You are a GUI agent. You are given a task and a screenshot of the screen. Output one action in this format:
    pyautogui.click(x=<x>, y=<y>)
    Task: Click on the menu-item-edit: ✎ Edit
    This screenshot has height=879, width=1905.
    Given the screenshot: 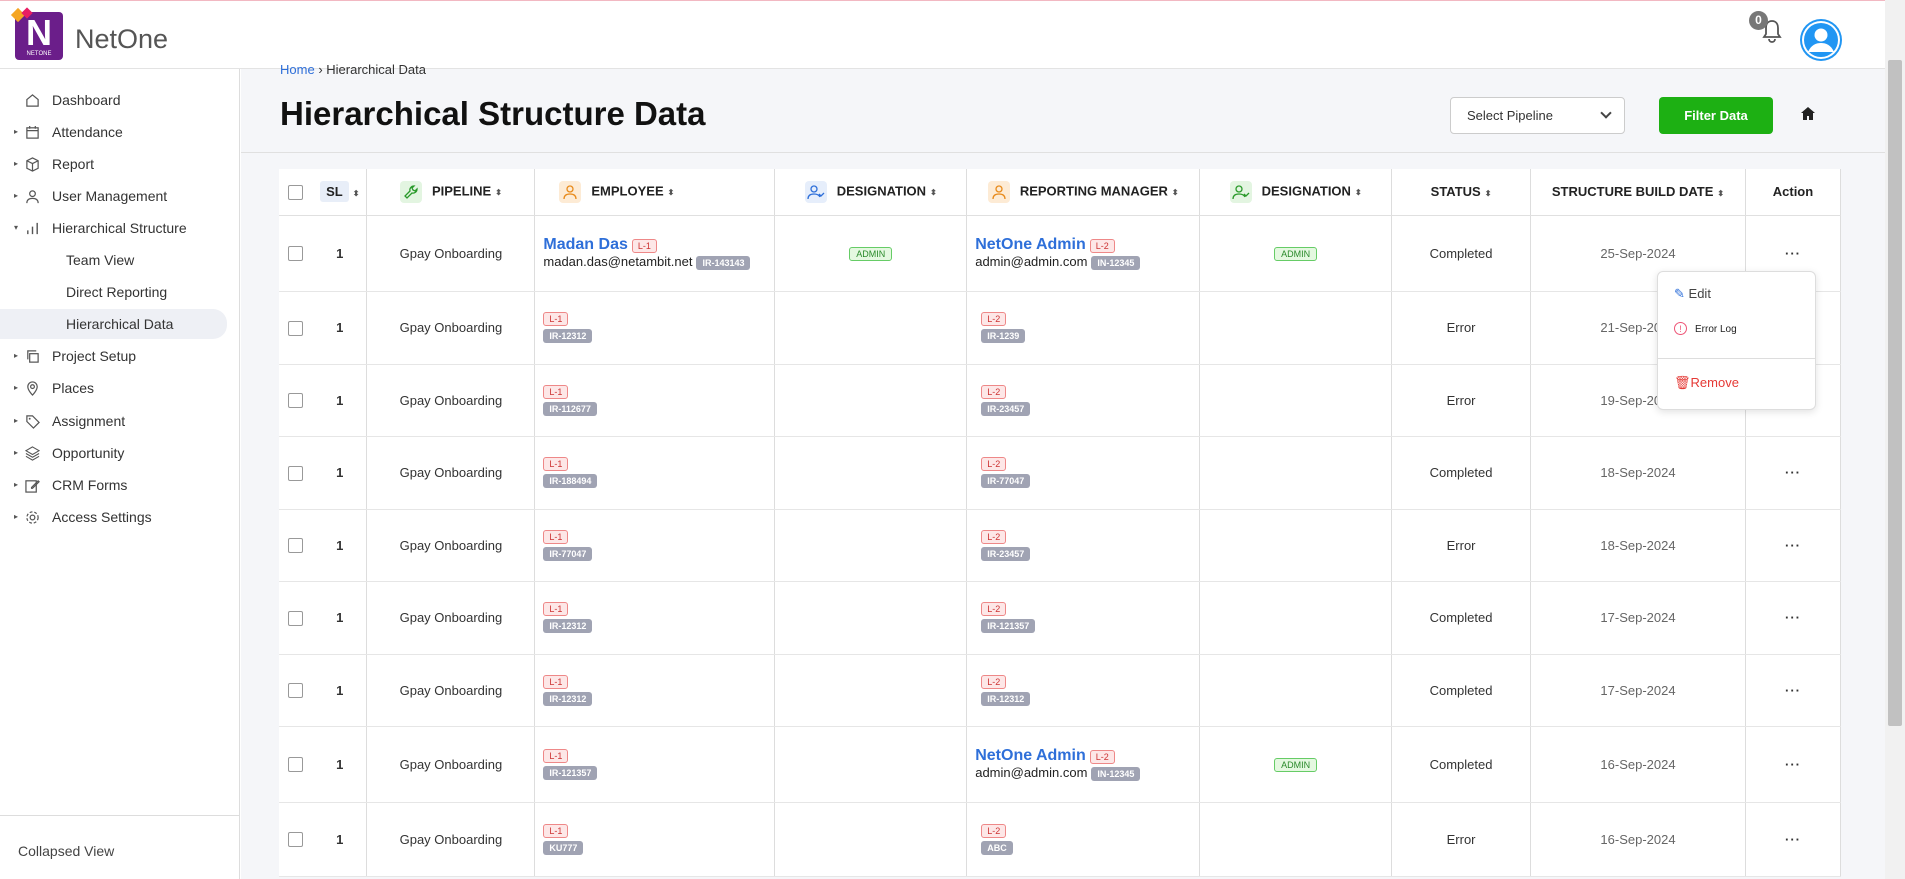 What is the action you would take?
    pyautogui.click(x=1692, y=294)
    